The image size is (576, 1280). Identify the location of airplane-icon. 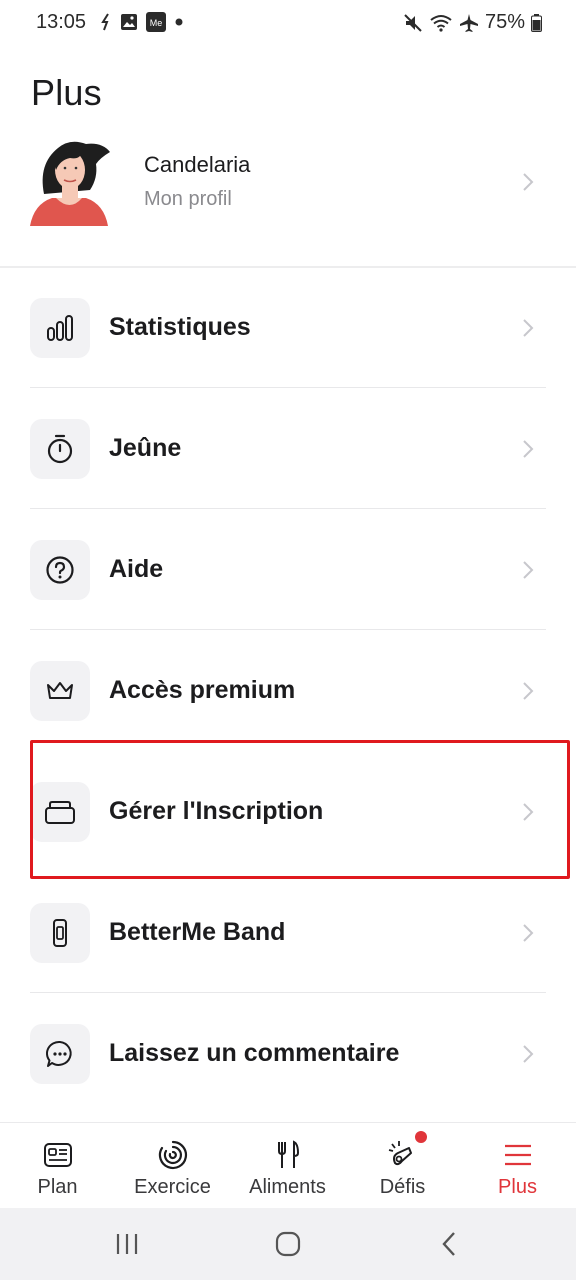
(468, 22).